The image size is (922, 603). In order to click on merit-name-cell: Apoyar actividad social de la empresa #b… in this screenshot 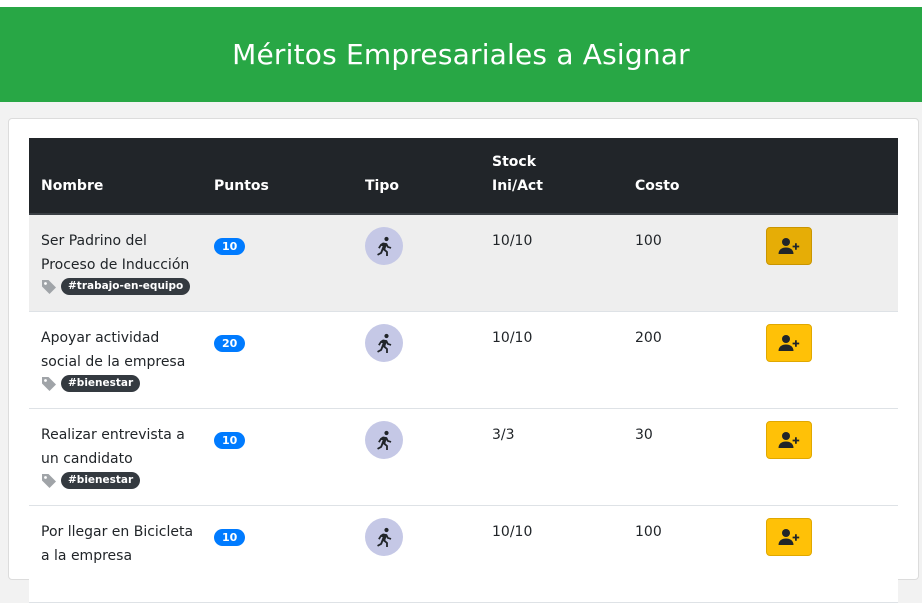, I will do `click(121, 359)`.